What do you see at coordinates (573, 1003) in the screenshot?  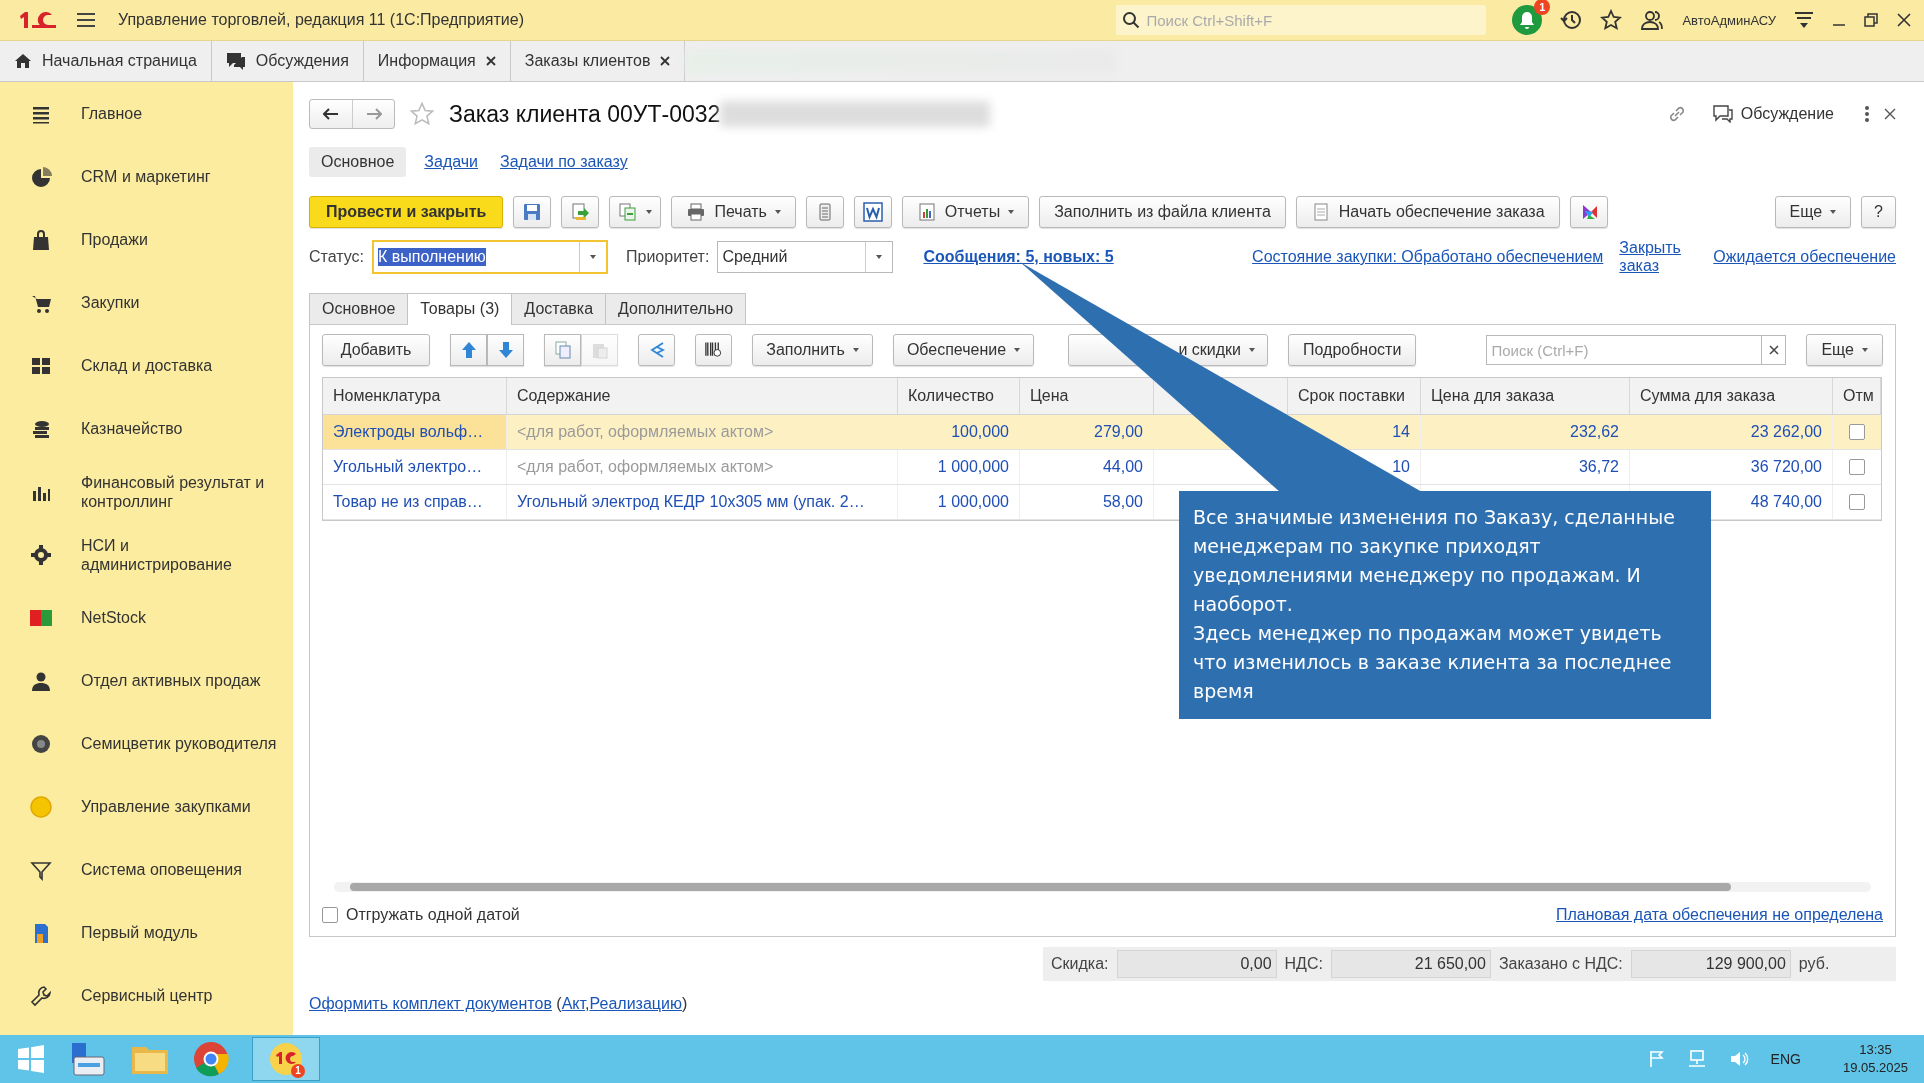 I see `document-link: Акт` at bounding box center [573, 1003].